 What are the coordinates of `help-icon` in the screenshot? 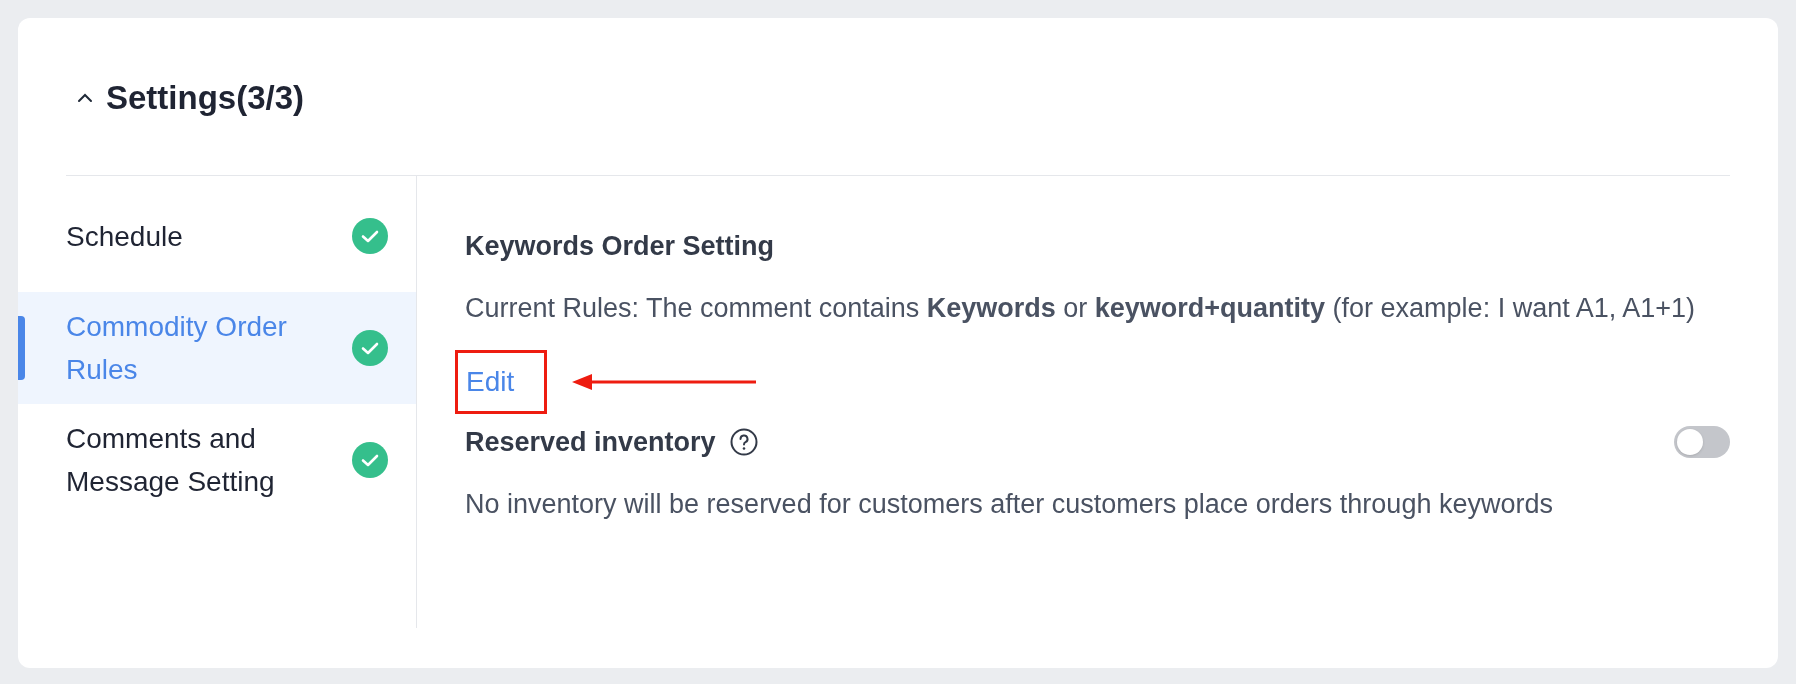 It's located at (743, 441).